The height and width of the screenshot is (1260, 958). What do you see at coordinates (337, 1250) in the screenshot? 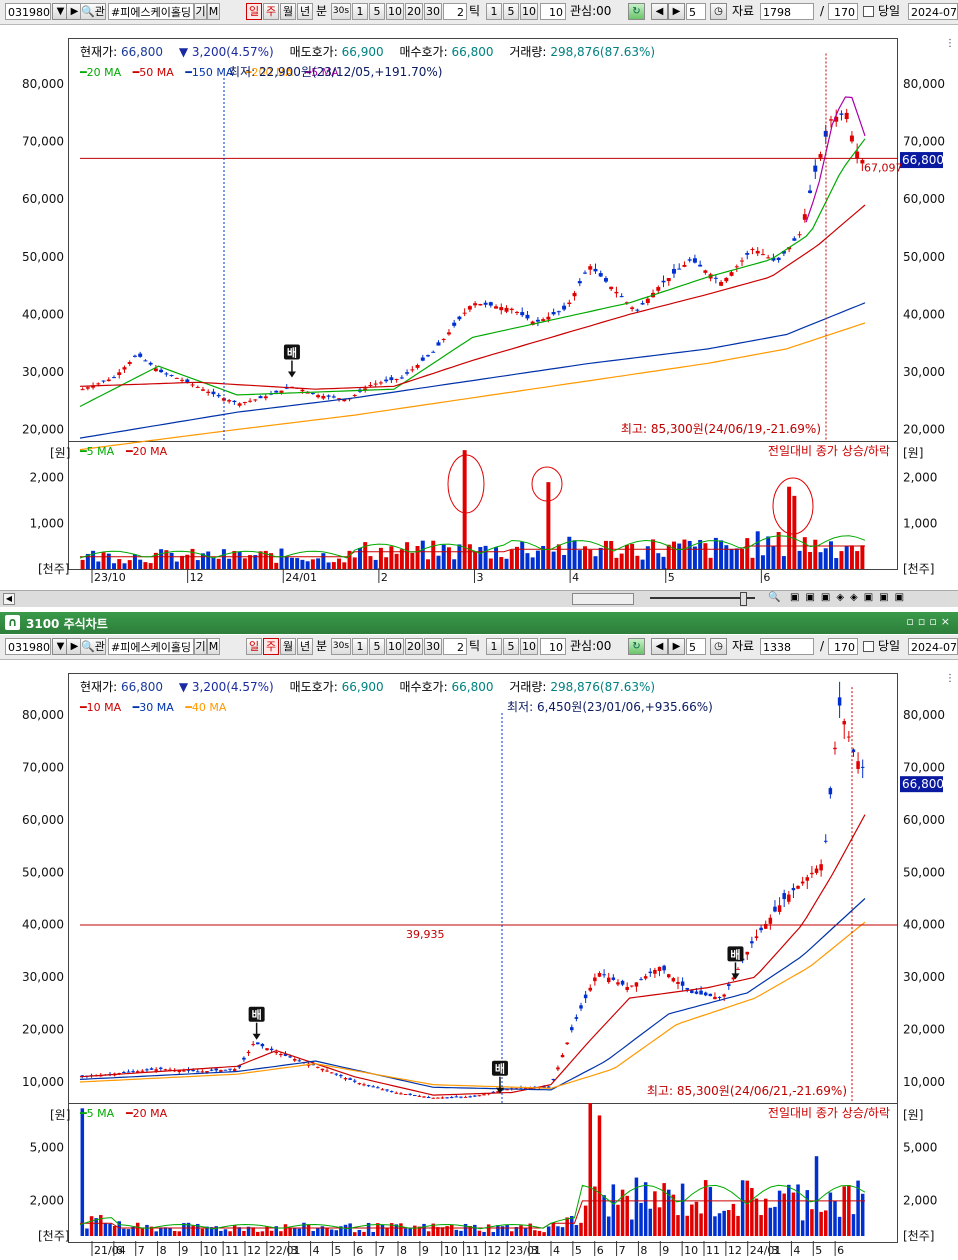
I see `x-tick-label: 5` at bounding box center [337, 1250].